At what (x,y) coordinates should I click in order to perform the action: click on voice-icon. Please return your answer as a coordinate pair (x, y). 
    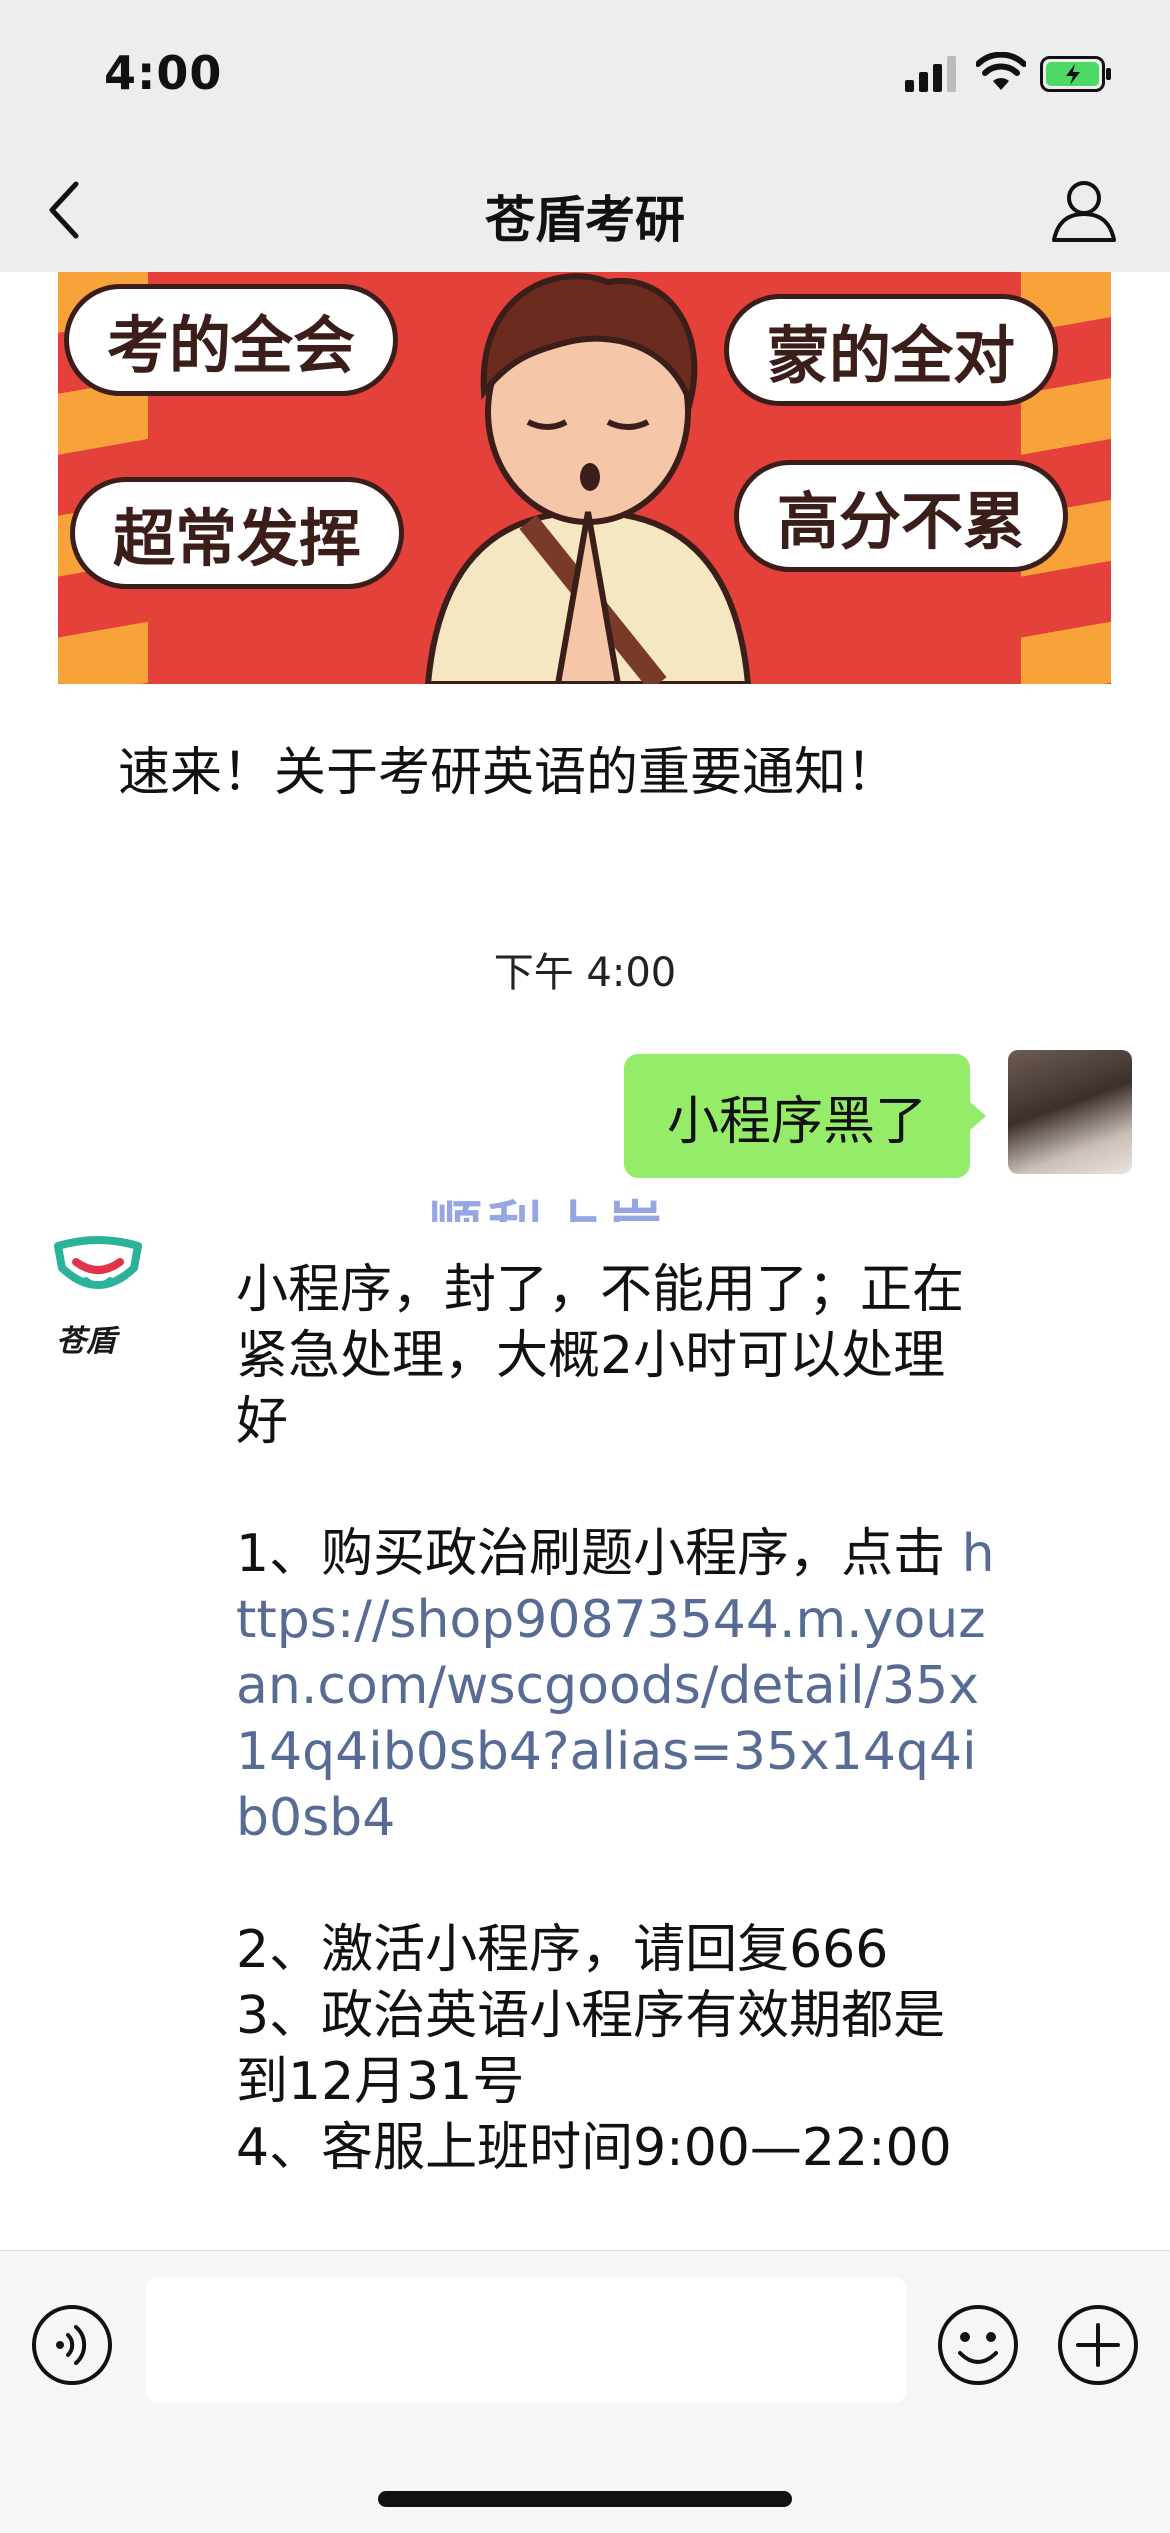
    Looking at the image, I should click on (72, 2345).